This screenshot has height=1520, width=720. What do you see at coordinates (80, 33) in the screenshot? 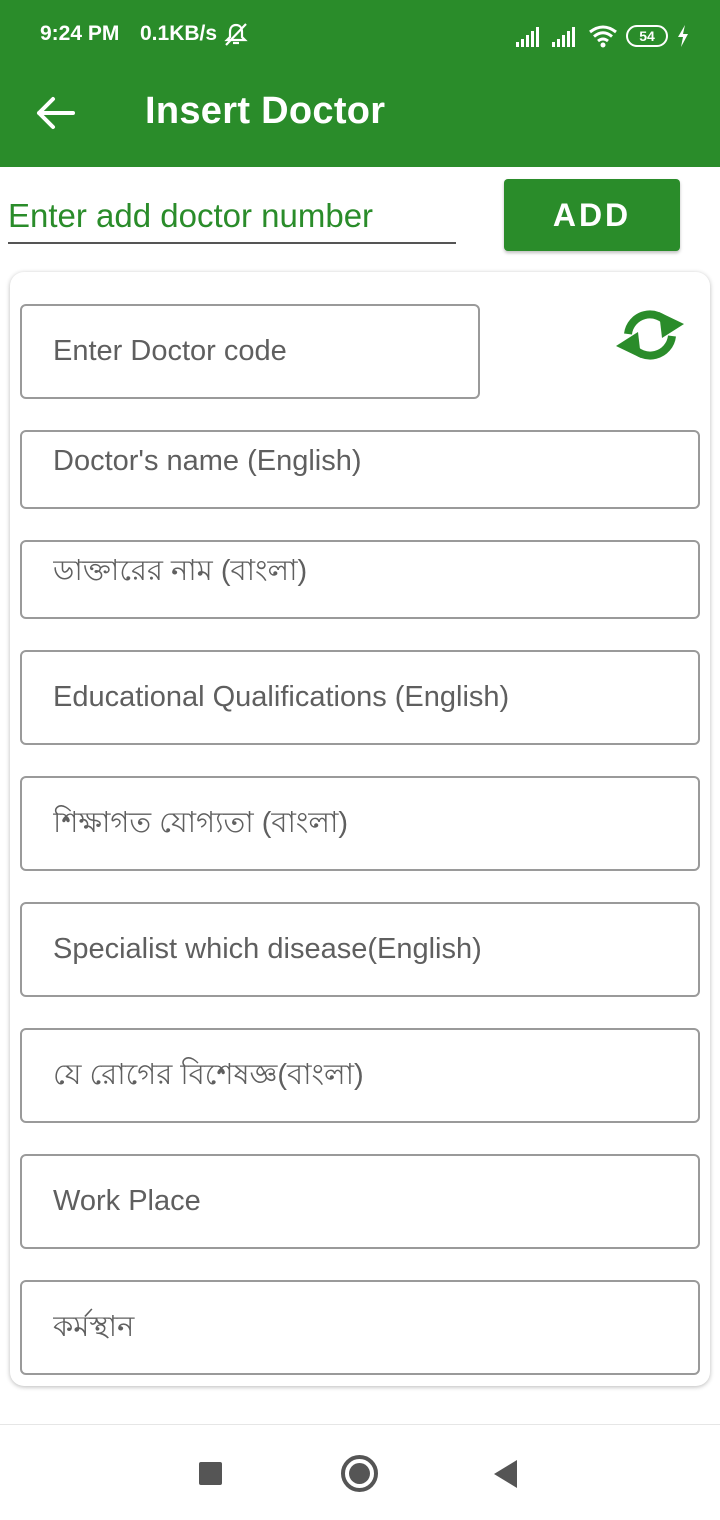
I see `status-time: 9:24 PM` at bounding box center [80, 33].